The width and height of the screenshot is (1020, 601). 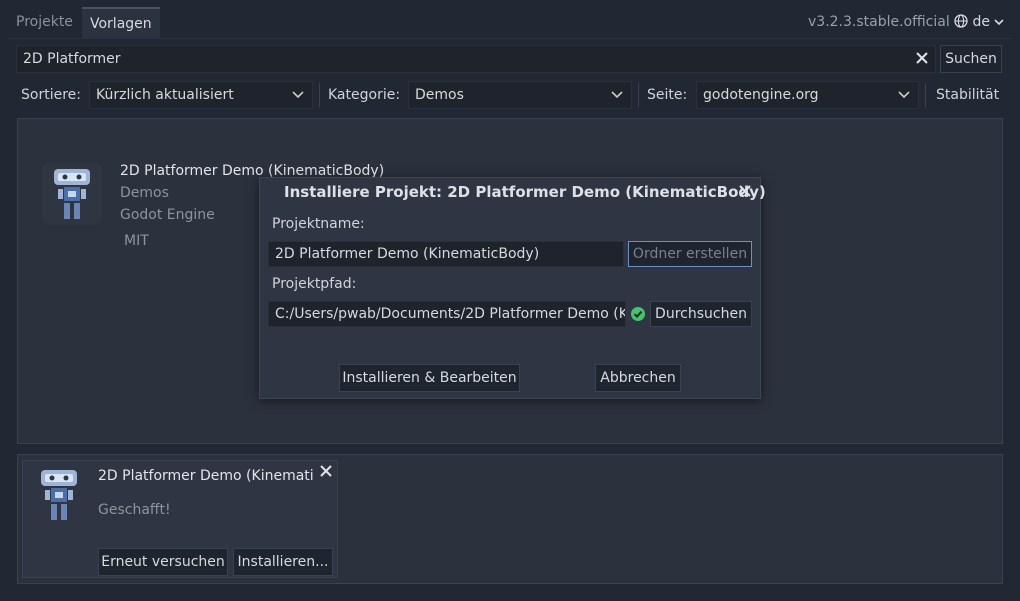 I want to click on language-label: de, so click(x=981, y=22).